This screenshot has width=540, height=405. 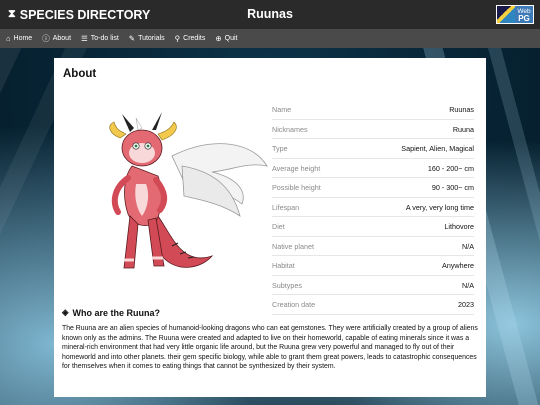 What do you see at coordinates (373, 266) in the screenshot?
I see `info-row: Habitat Anywhere` at bounding box center [373, 266].